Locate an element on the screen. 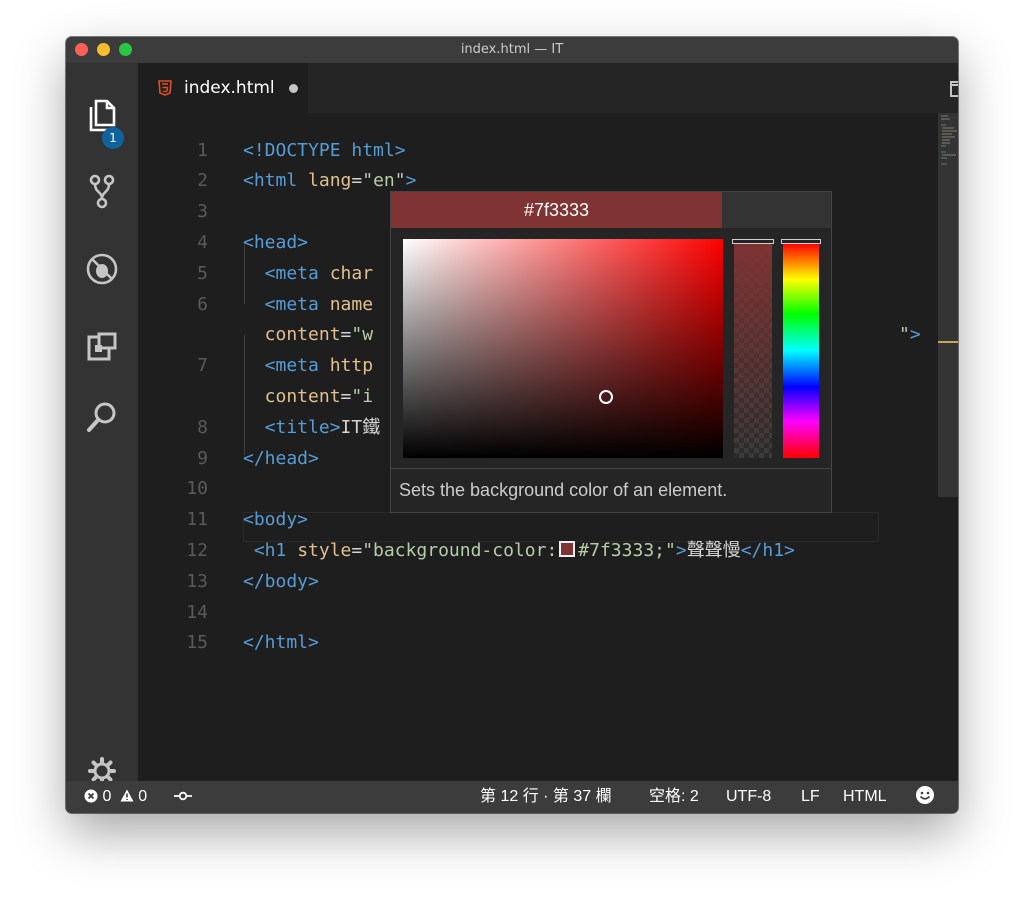 Image resolution: width=1024 pixels, height=907 pixels. code-line: <body> is located at coordinates (275, 520).